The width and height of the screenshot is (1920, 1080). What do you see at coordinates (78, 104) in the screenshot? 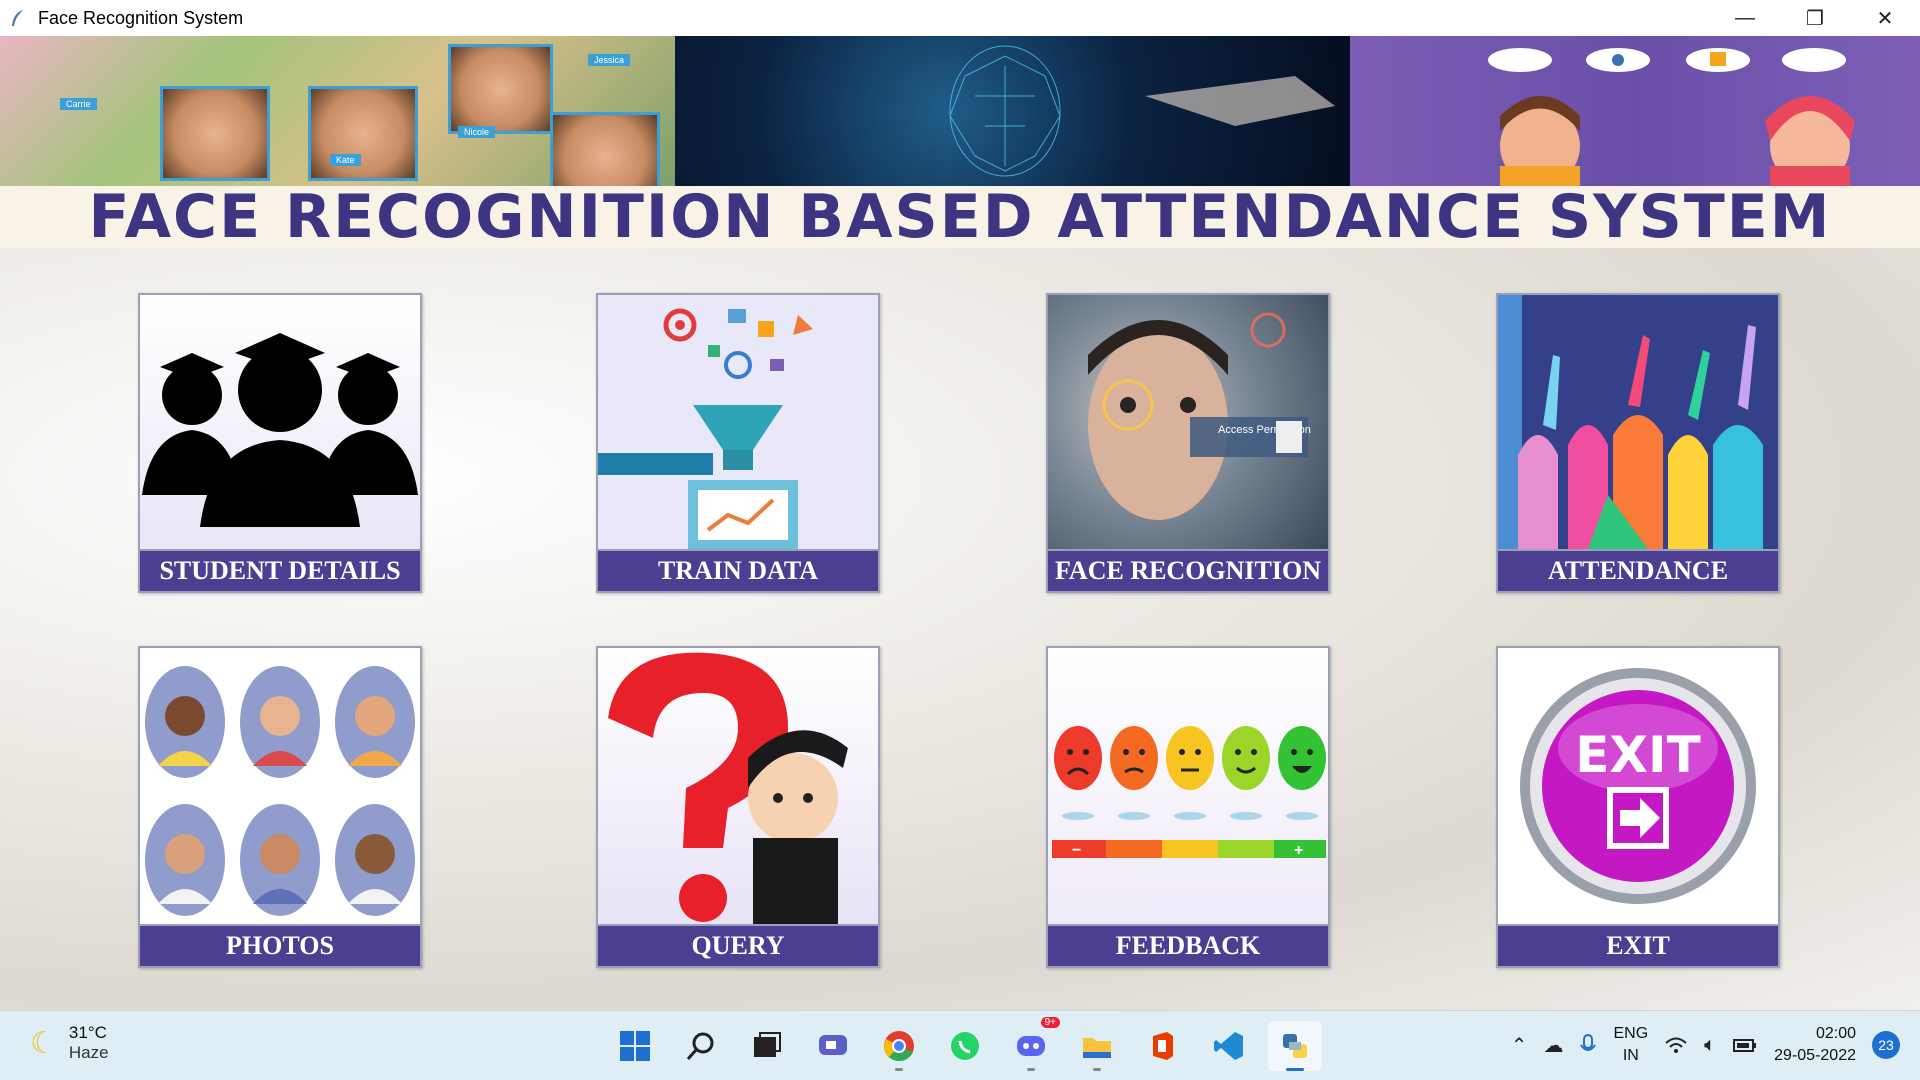
I see `face-tag: Carrie` at bounding box center [78, 104].